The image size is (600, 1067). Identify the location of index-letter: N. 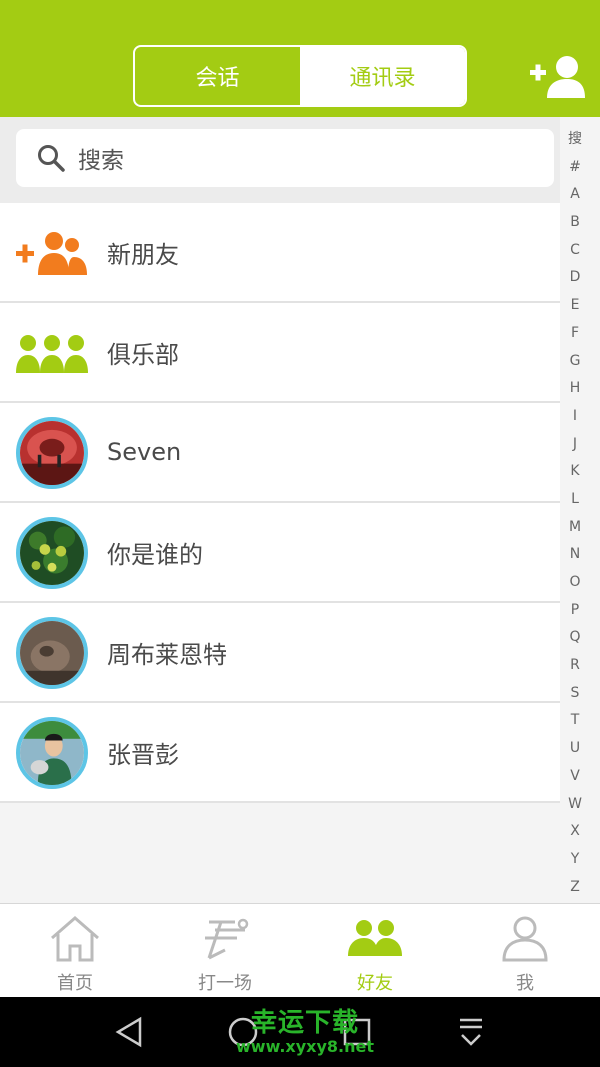
(575, 555).